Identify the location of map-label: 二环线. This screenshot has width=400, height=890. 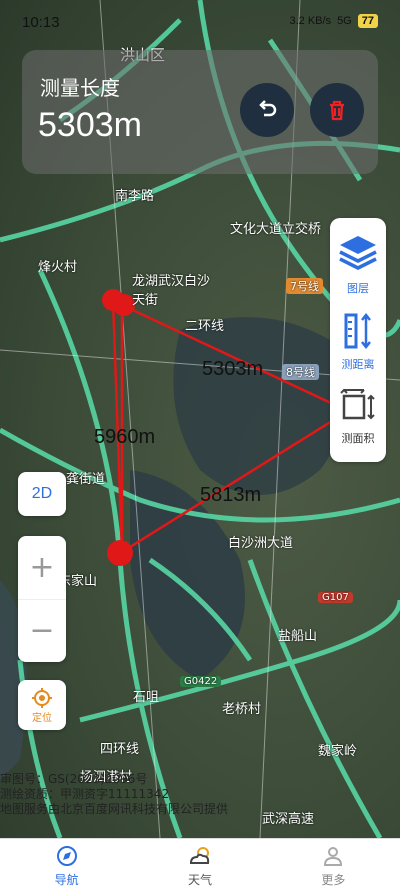
(205, 326).